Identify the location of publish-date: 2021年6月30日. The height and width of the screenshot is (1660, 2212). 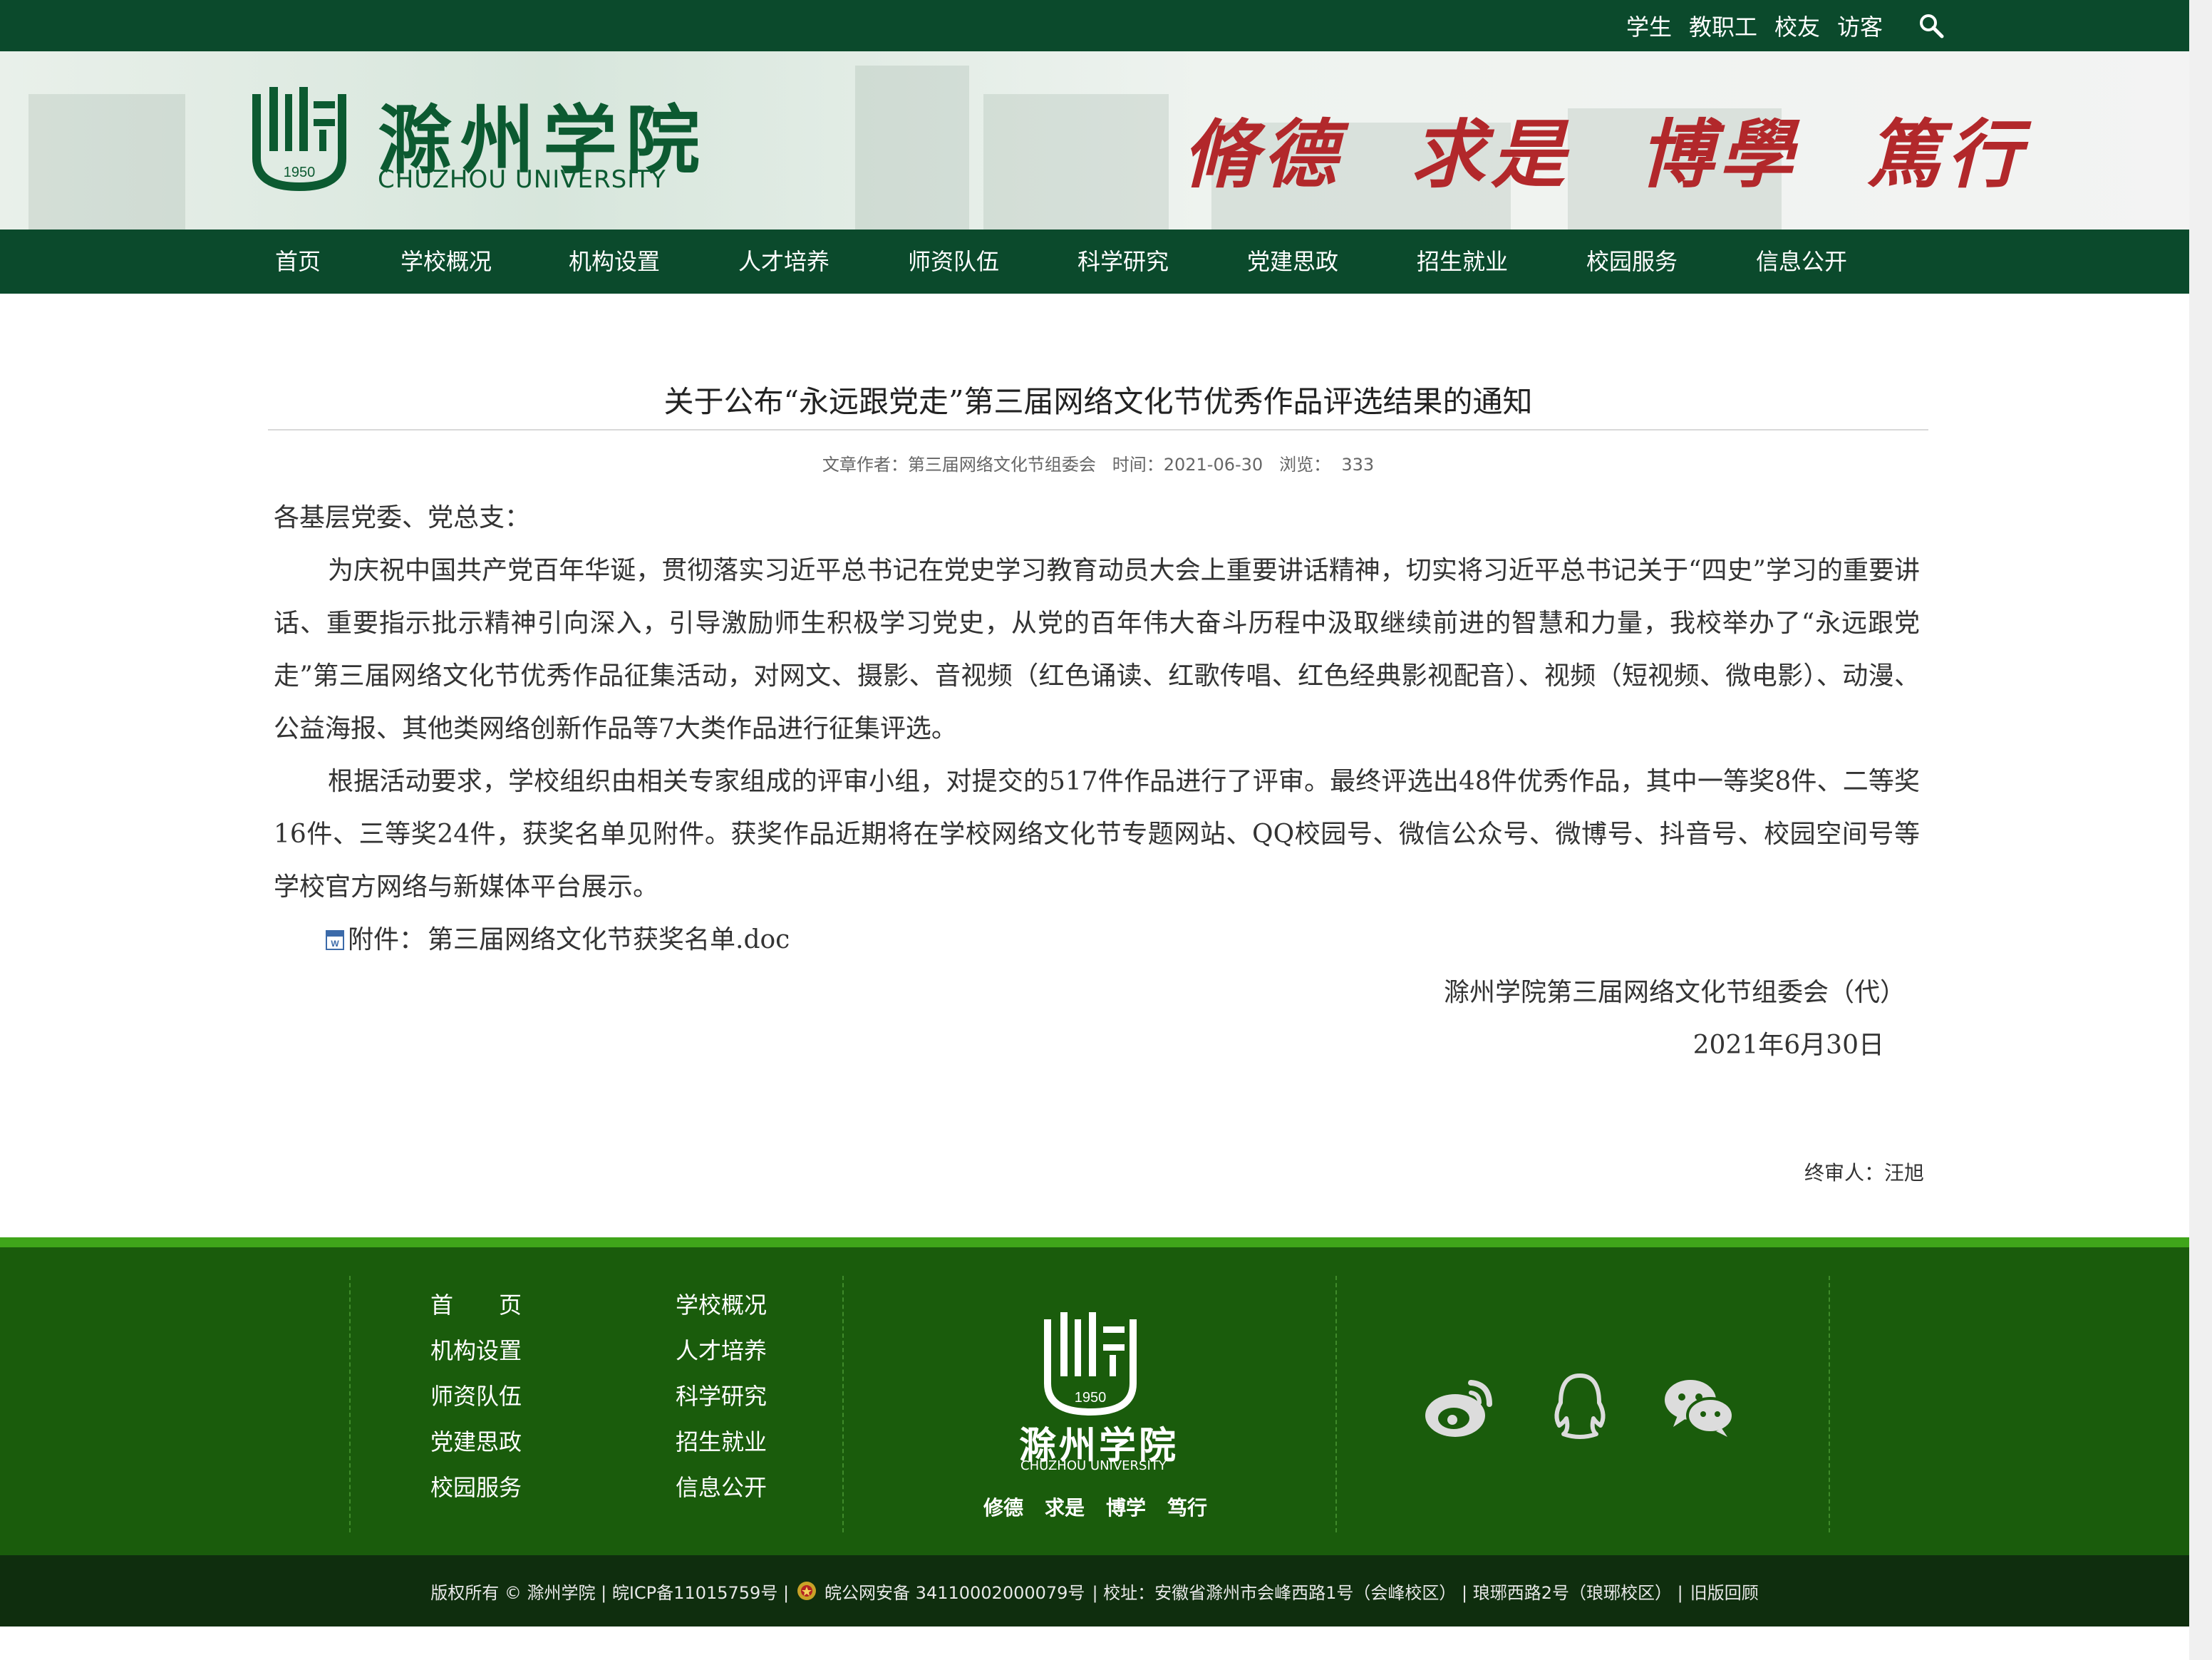
(1788, 1045).